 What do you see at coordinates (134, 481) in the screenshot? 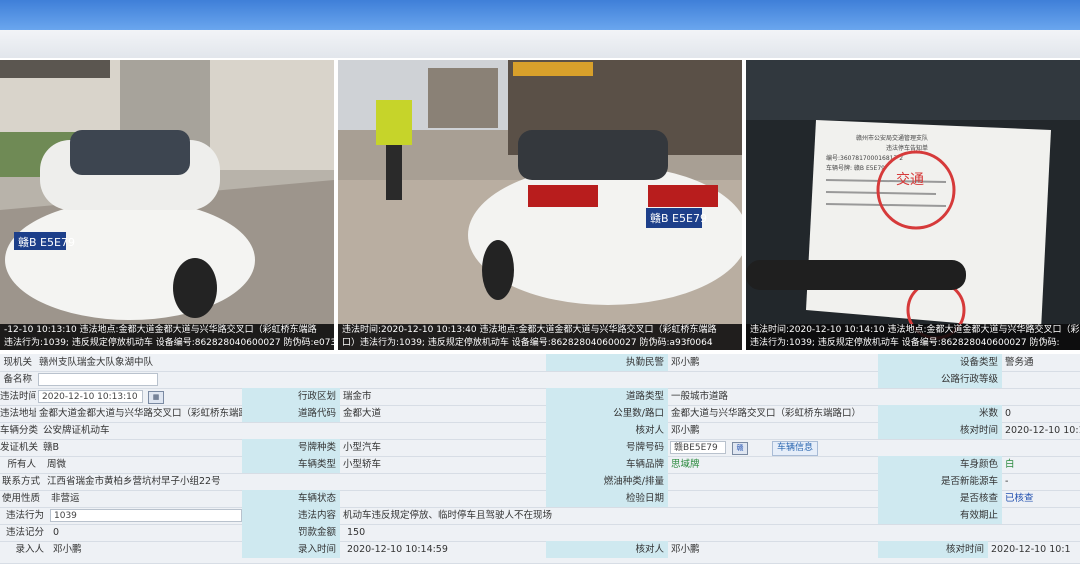
I see `value-contact: 江西省瑞金市黄柏乡营坑村早子小组22号` at bounding box center [134, 481].